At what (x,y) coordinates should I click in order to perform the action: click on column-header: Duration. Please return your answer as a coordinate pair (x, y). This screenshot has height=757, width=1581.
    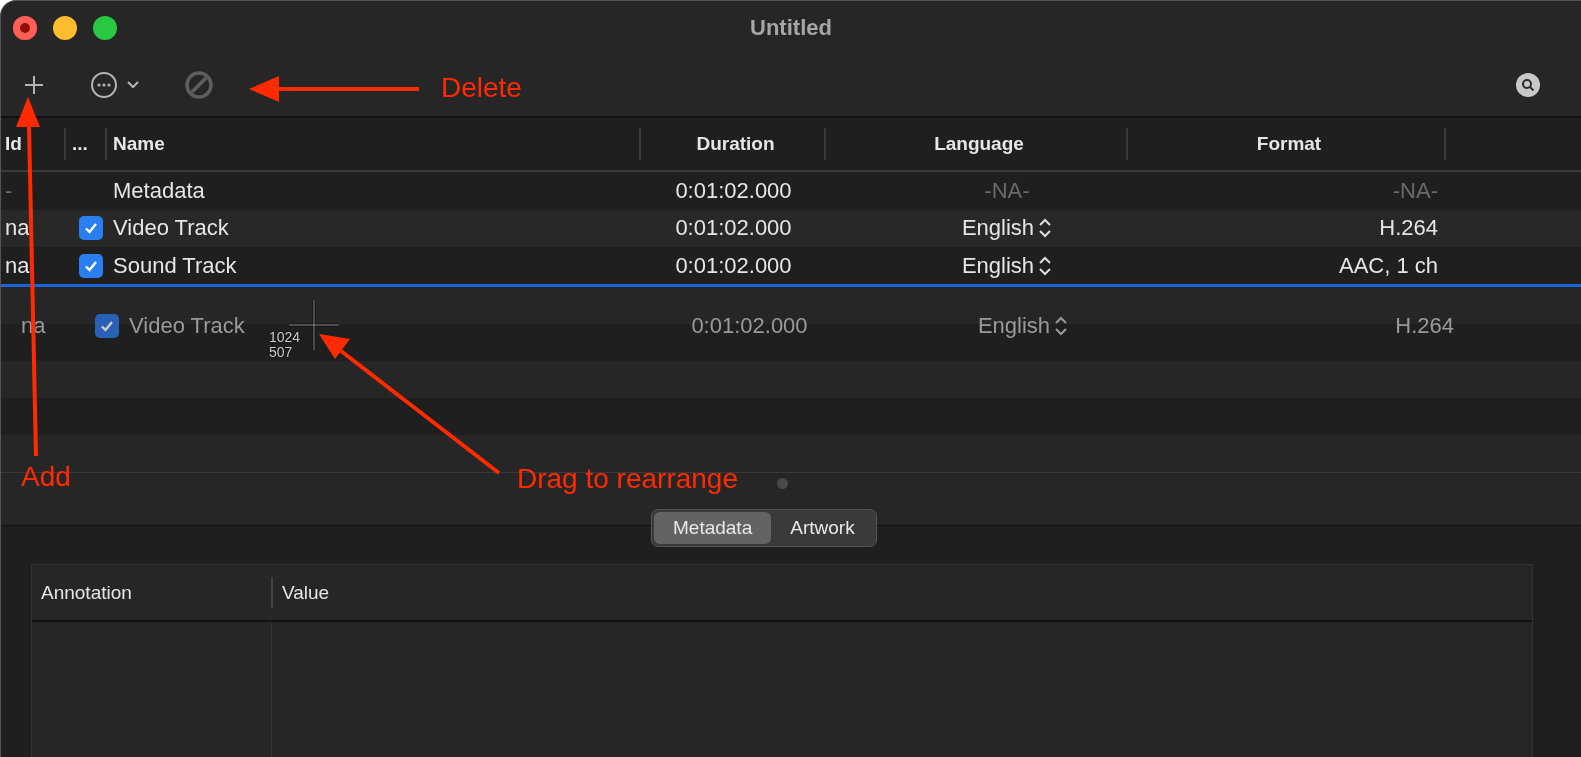
    Looking at the image, I should click on (735, 144).